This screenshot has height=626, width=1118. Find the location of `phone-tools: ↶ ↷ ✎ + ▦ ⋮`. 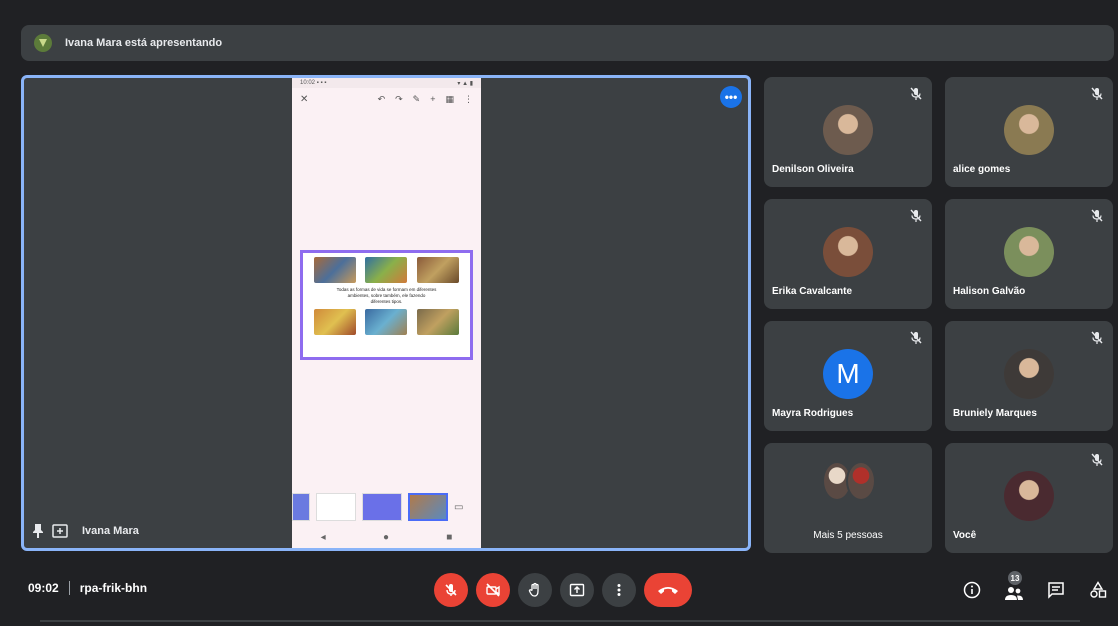

phone-tools: ↶ ↷ ✎ + ▦ ⋮ is located at coordinates (425, 99).